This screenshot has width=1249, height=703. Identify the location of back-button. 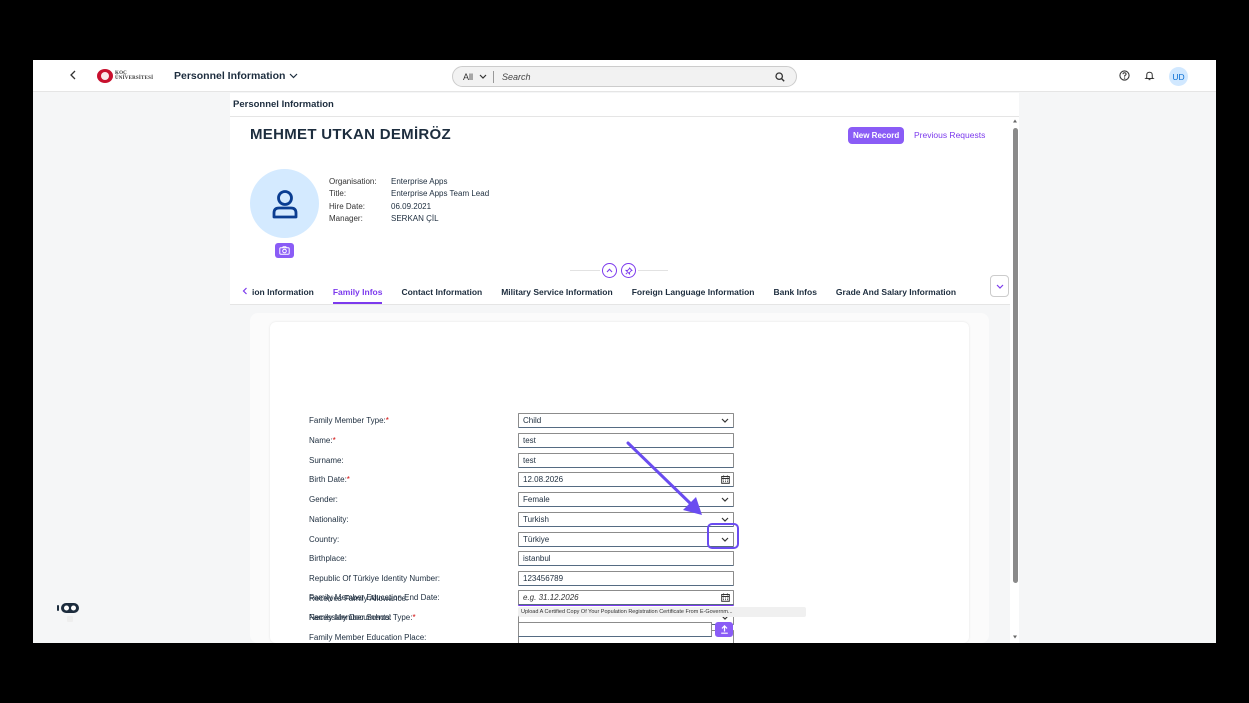
(73, 75).